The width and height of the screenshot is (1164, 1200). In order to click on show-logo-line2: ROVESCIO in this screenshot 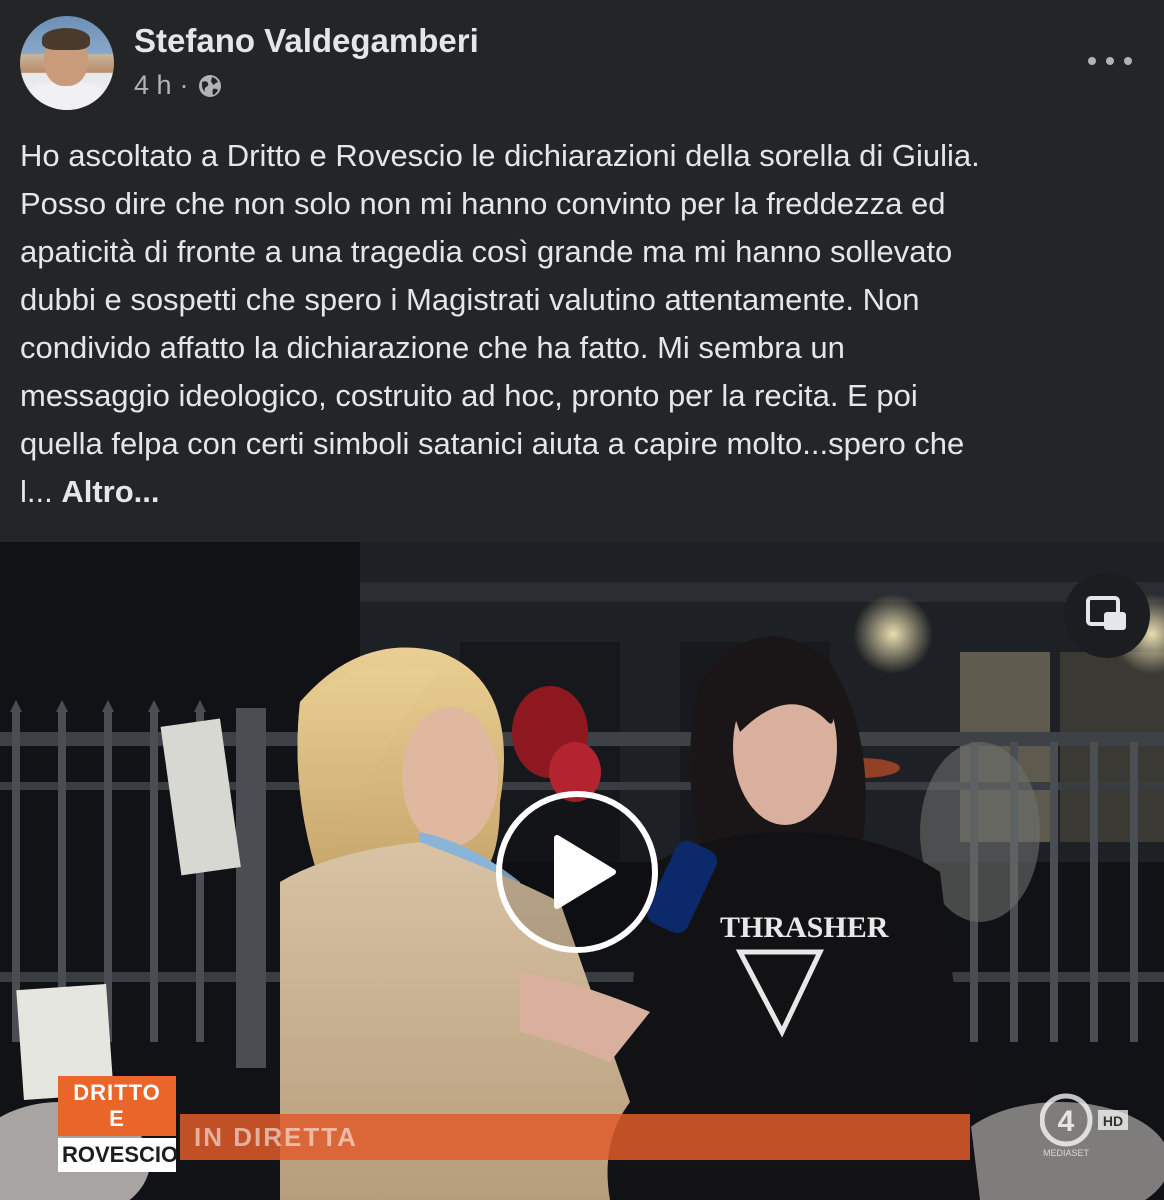, I will do `click(118, 1155)`.